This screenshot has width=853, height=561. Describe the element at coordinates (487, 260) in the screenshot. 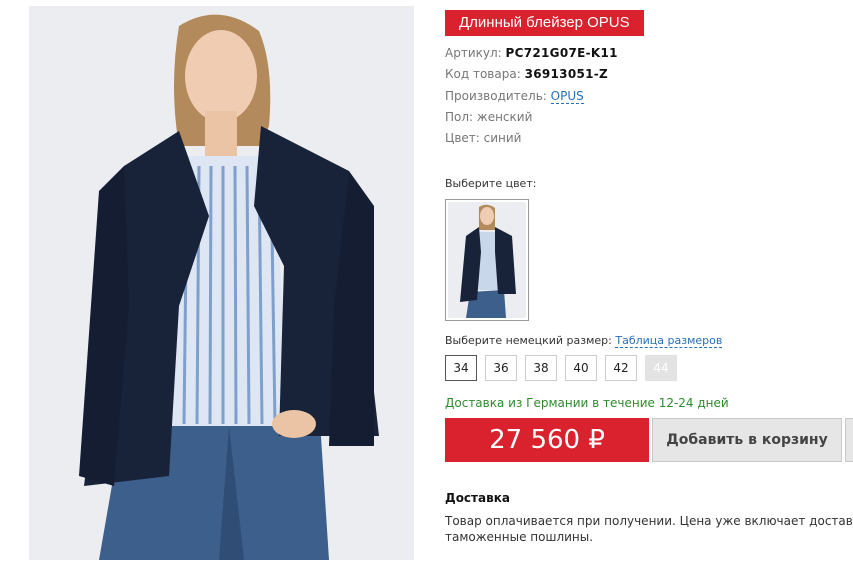

I see `color-swatch-thumbnail` at that location.